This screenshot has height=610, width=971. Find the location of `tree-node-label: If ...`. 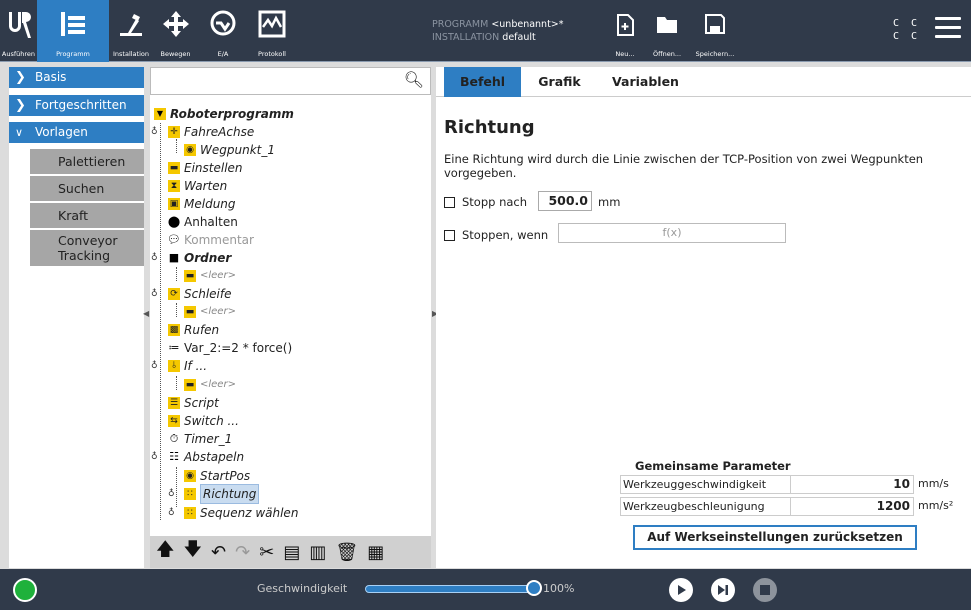

tree-node-label: If ... is located at coordinates (196, 366).